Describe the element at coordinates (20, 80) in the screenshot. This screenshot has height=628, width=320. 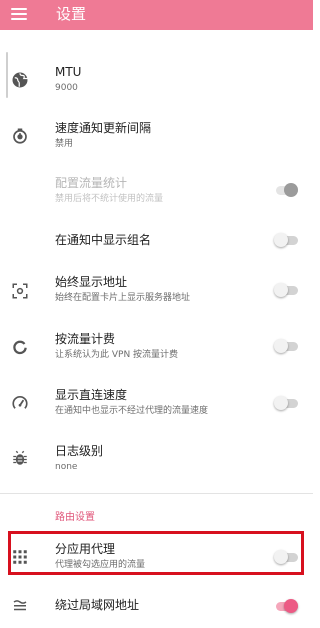
I see `globe-icon` at that location.